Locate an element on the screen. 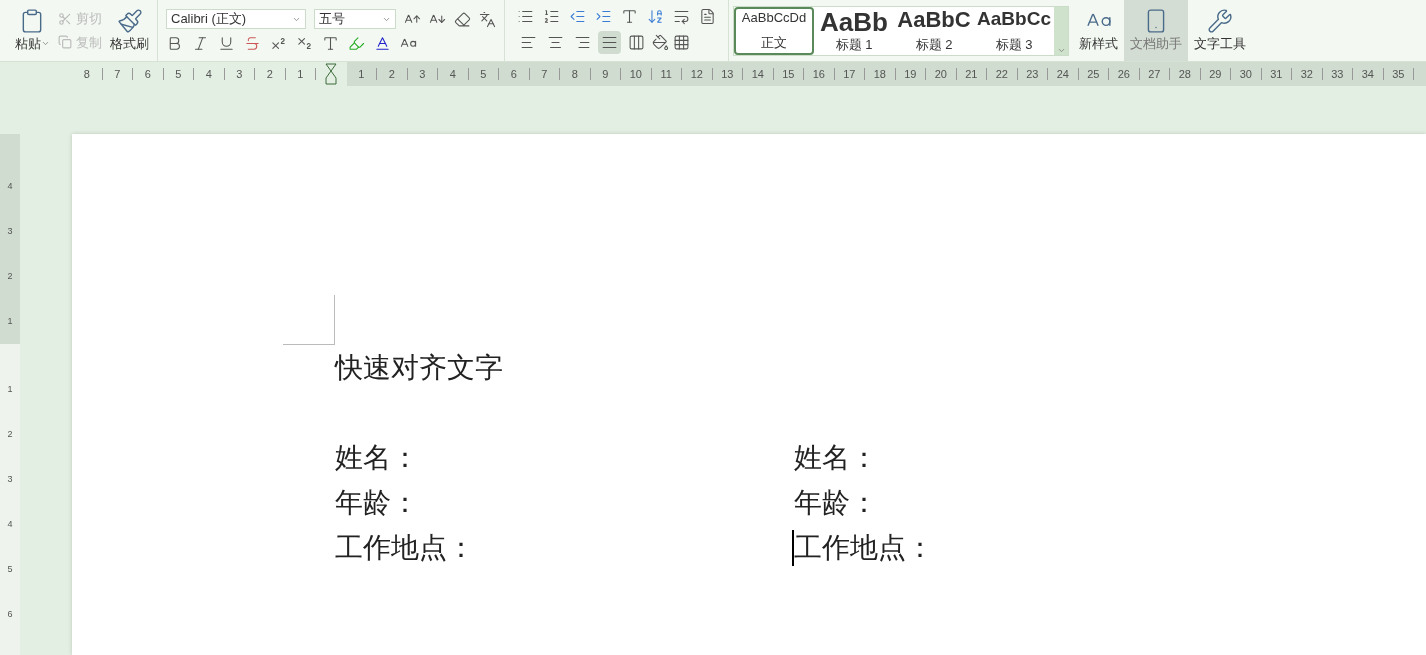 Image resolution: width=1426 pixels, height=655 pixels. strikethrough-icon is located at coordinates (252, 43).